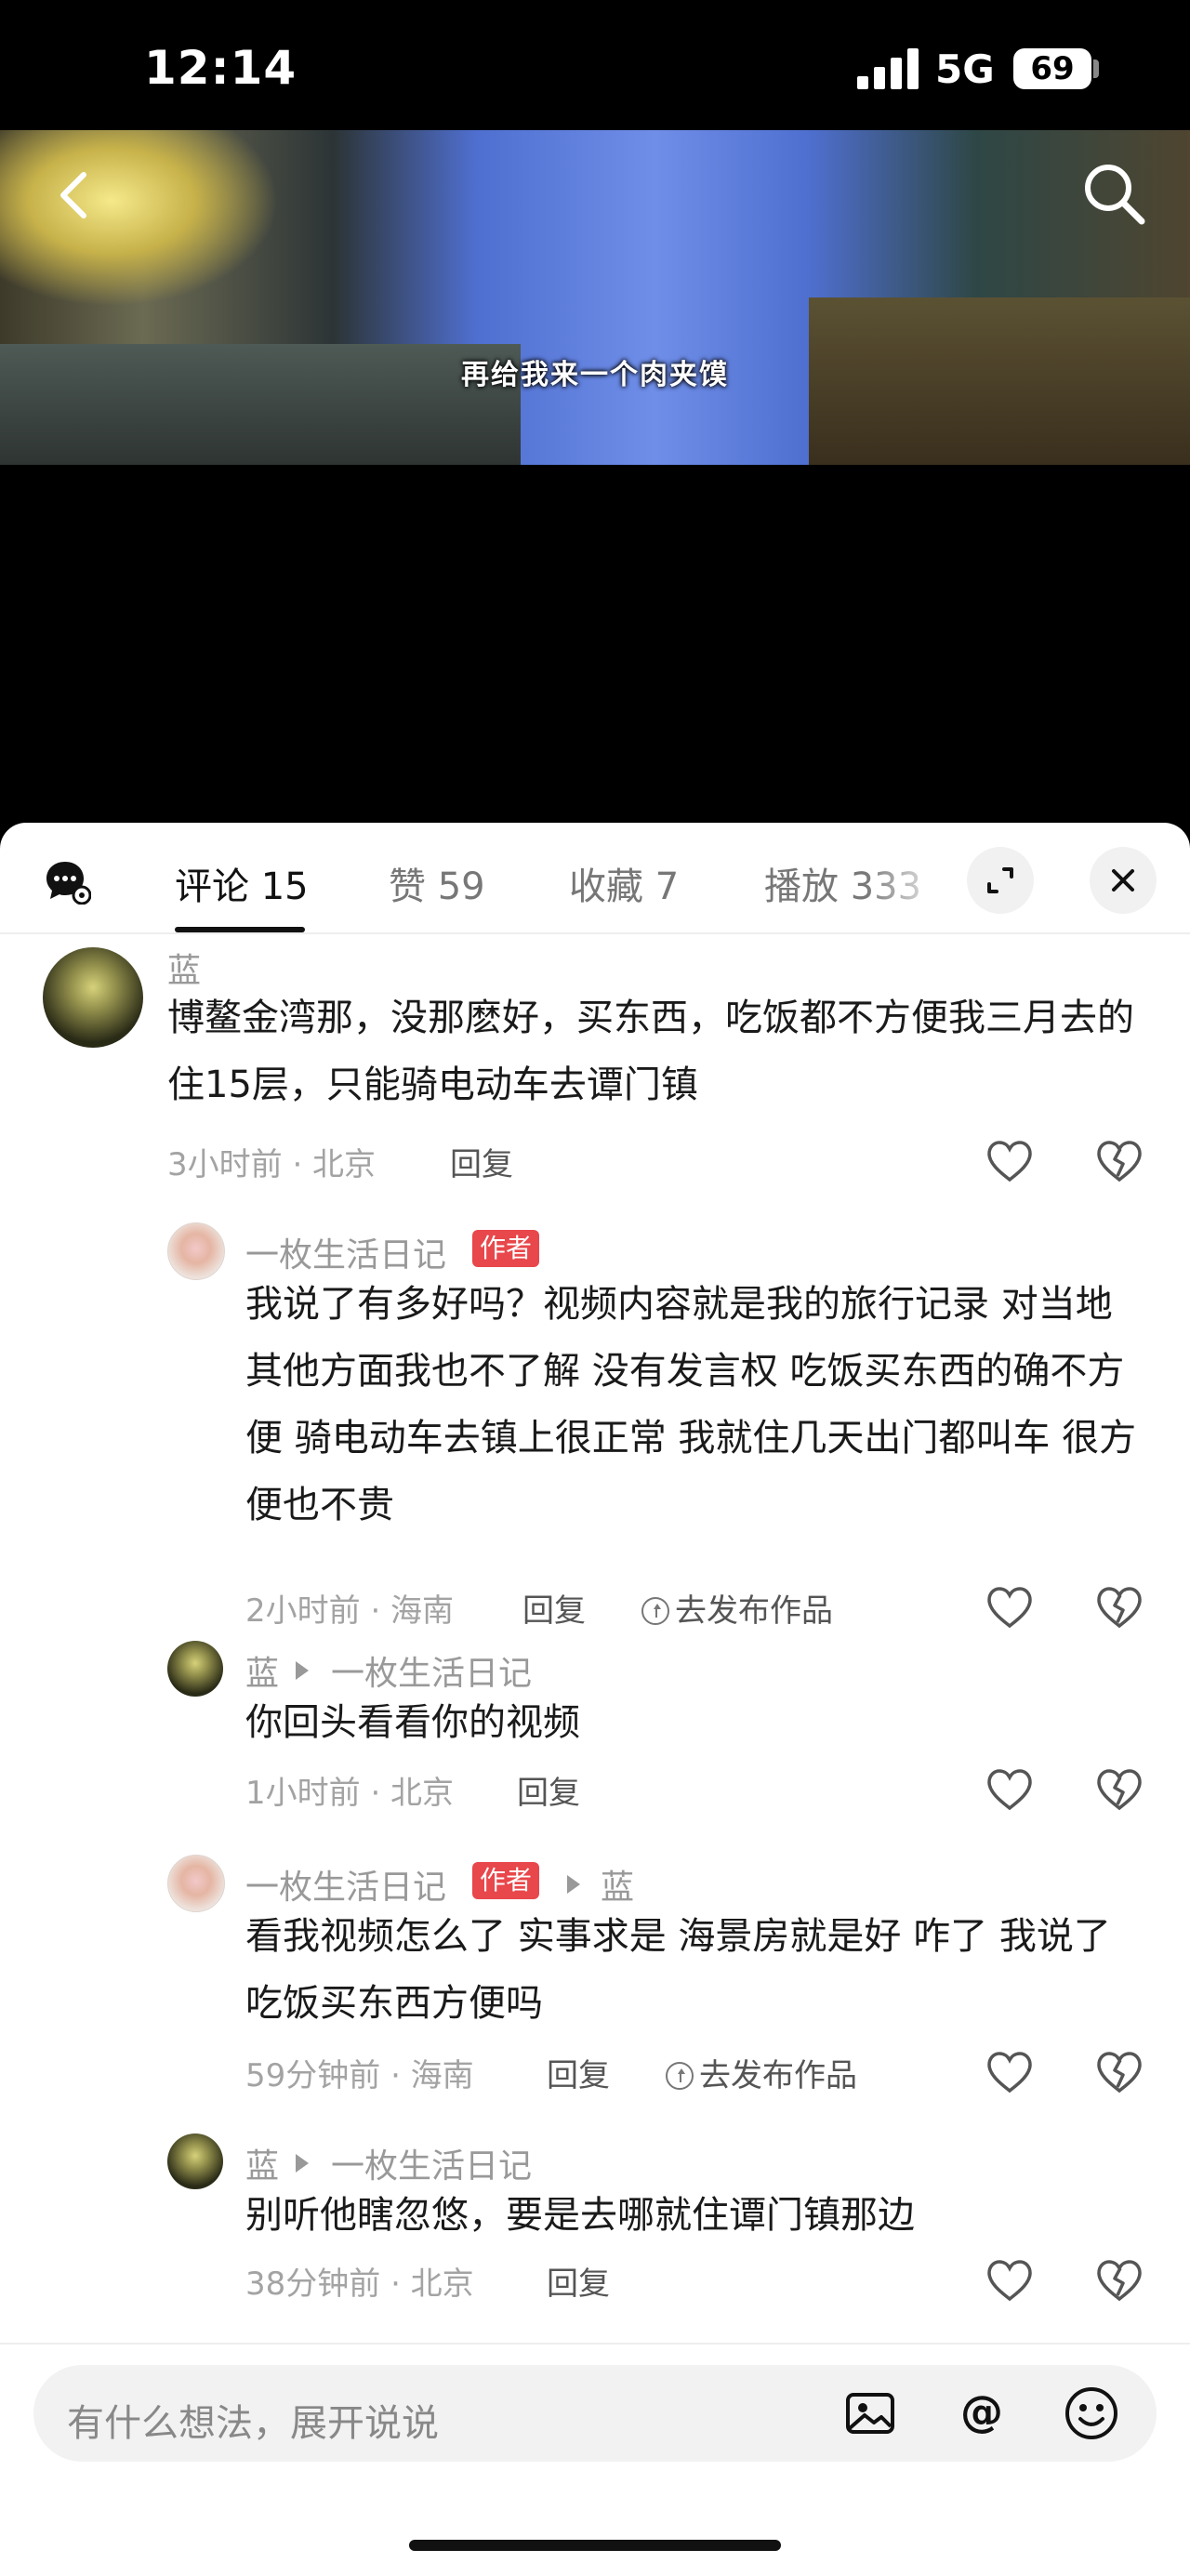  What do you see at coordinates (595, 644) in the screenshot?
I see `video-letterbox` at bounding box center [595, 644].